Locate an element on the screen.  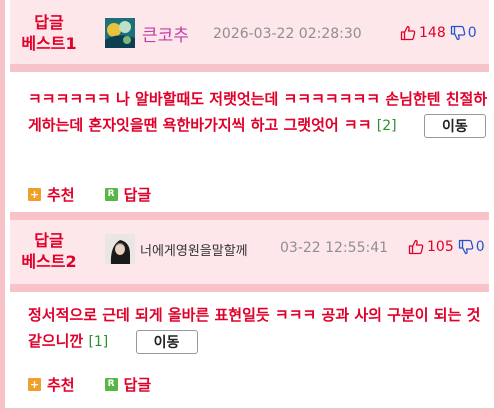
comment-header: 답글 베스트1 큰코추 2026-03-22 02:28:30 148 0 is located at coordinates (249, 32).